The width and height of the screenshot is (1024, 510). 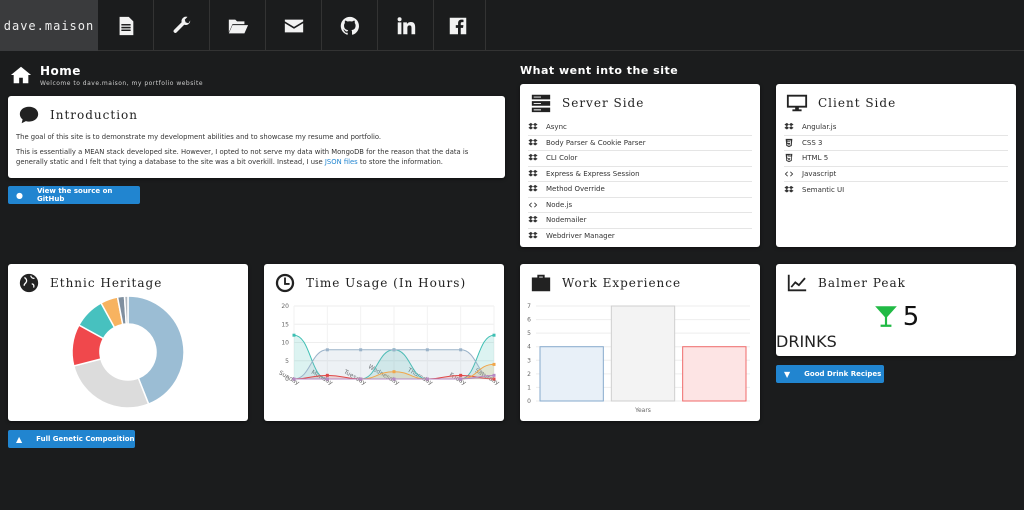 I want to click on comment-icon, so click(x=29, y=115).